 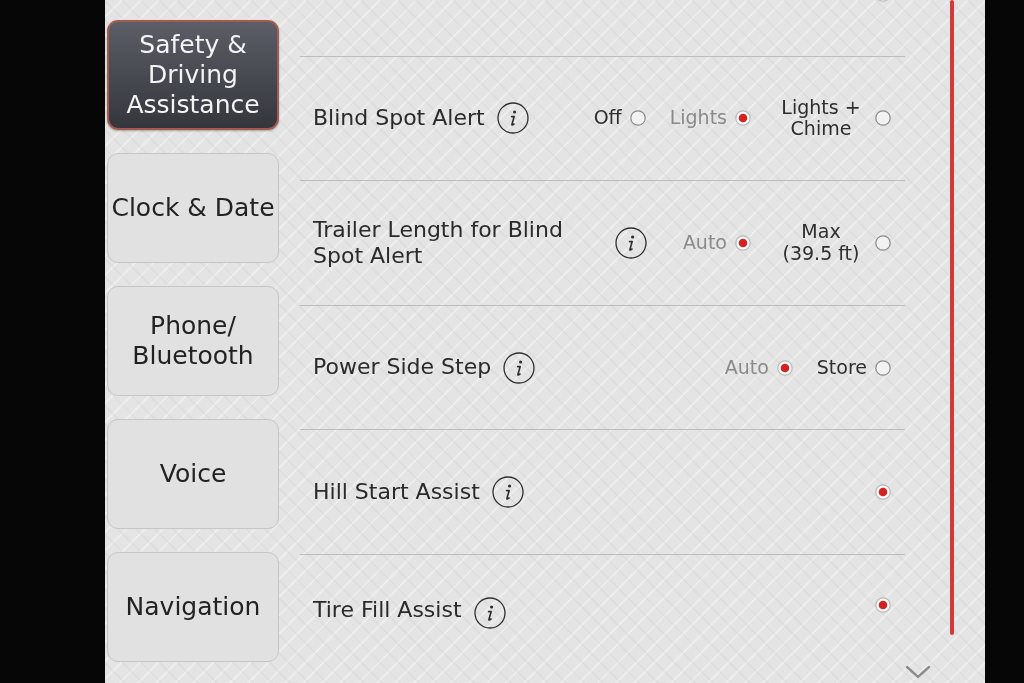 What do you see at coordinates (193, 341) in the screenshot?
I see `sidebar-item: Phone/ Bluetooth` at bounding box center [193, 341].